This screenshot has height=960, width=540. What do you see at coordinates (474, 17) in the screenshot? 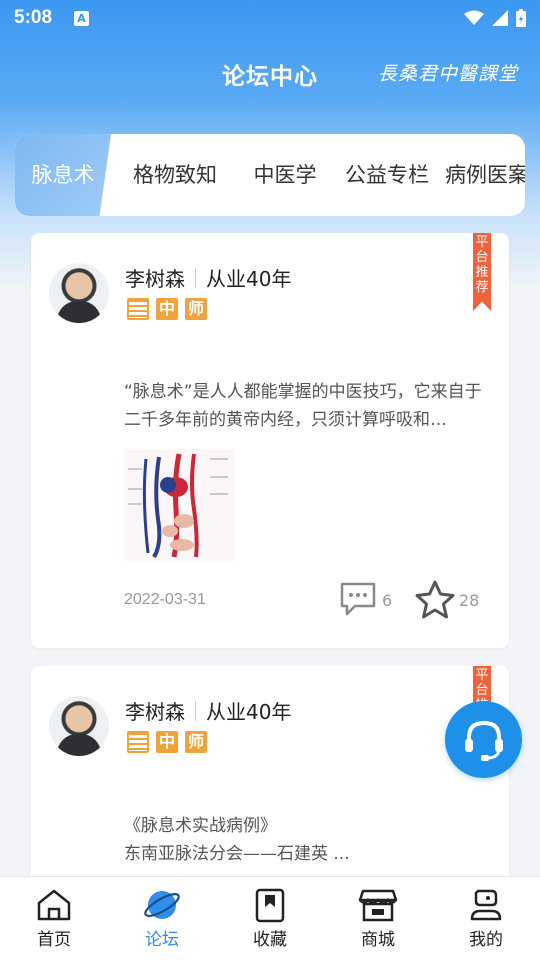
I see `wifi-icon` at bounding box center [474, 17].